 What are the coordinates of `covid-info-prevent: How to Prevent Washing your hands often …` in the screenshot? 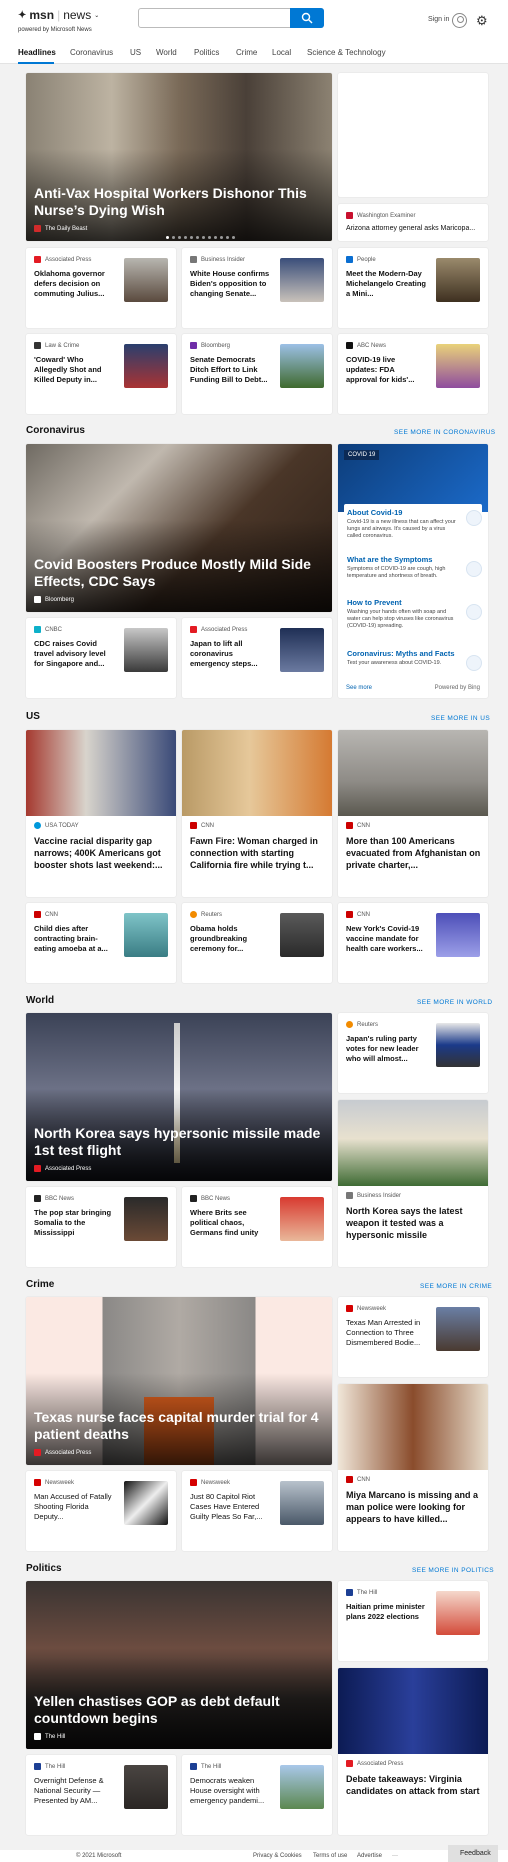 It's located at (413, 614).